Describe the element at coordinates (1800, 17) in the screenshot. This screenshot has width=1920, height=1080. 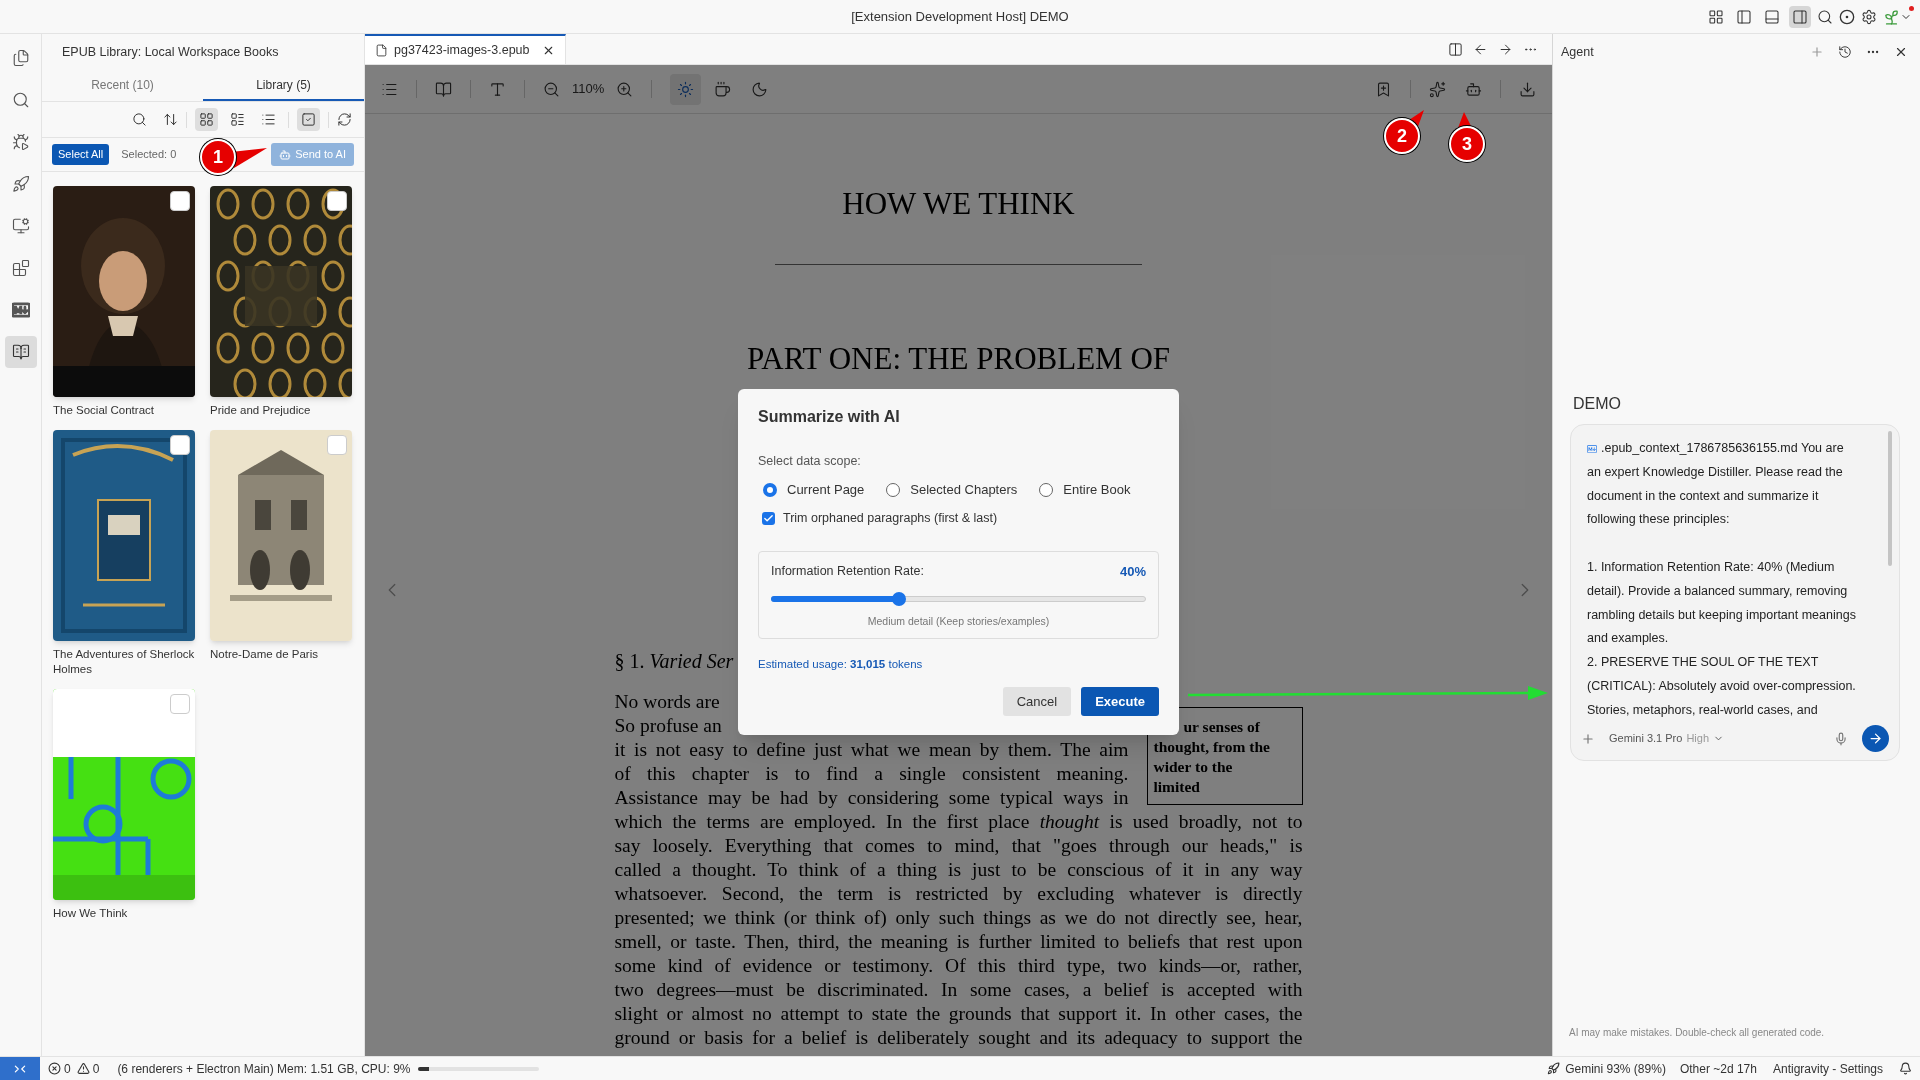
I see `panel-right-icon` at that location.